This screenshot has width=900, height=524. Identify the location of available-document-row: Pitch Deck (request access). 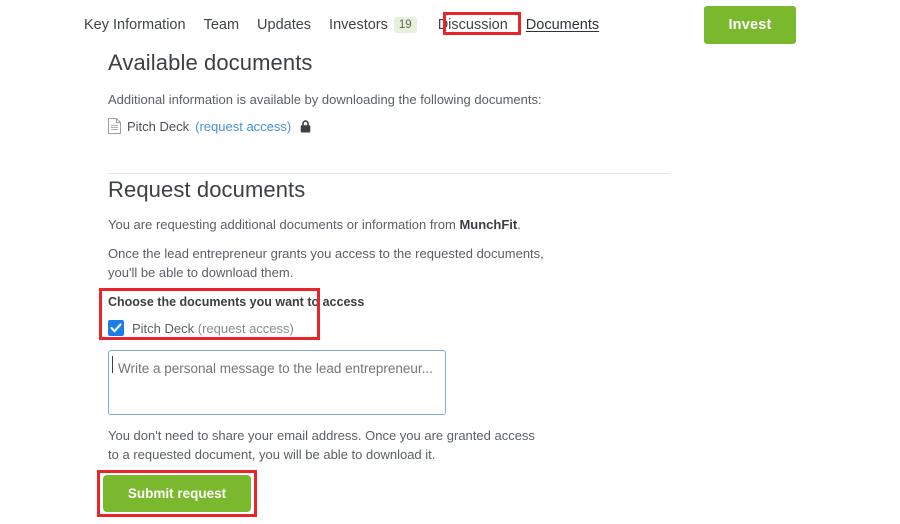
(209, 126).